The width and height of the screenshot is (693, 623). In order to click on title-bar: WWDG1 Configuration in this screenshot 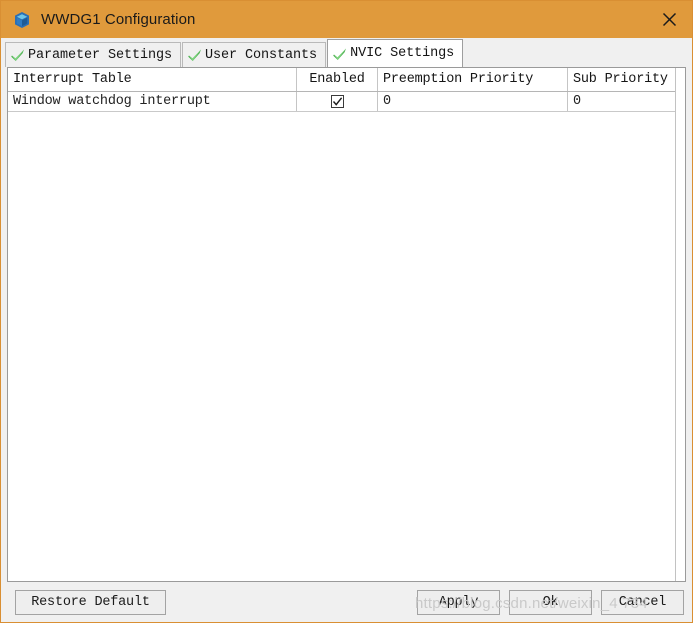, I will do `click(346, 19)`.